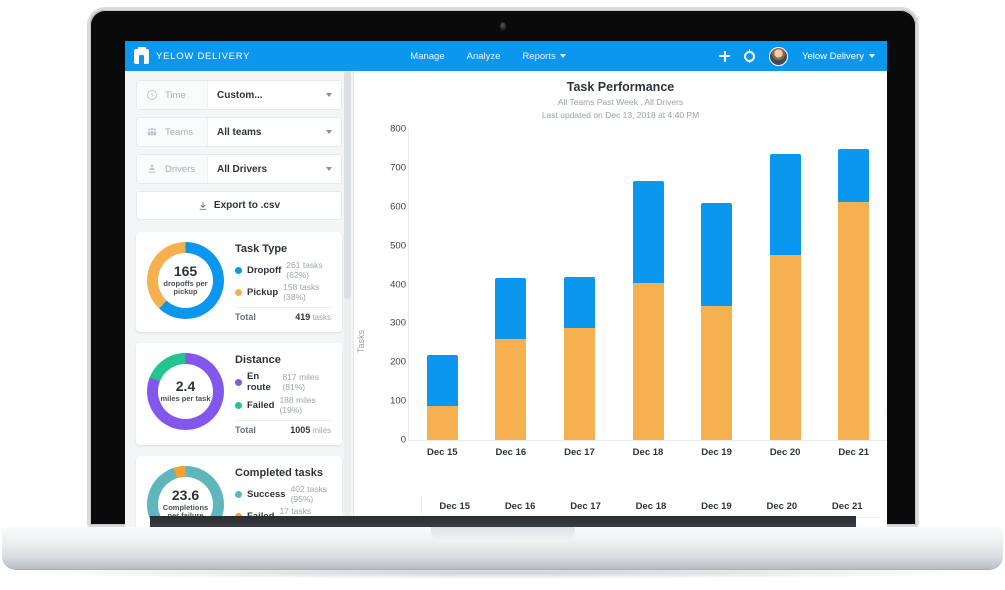 The width and height of the screenshot is (1005, 590). I want to click on donut-center: 2.4 miles per task, so click(185, 391).